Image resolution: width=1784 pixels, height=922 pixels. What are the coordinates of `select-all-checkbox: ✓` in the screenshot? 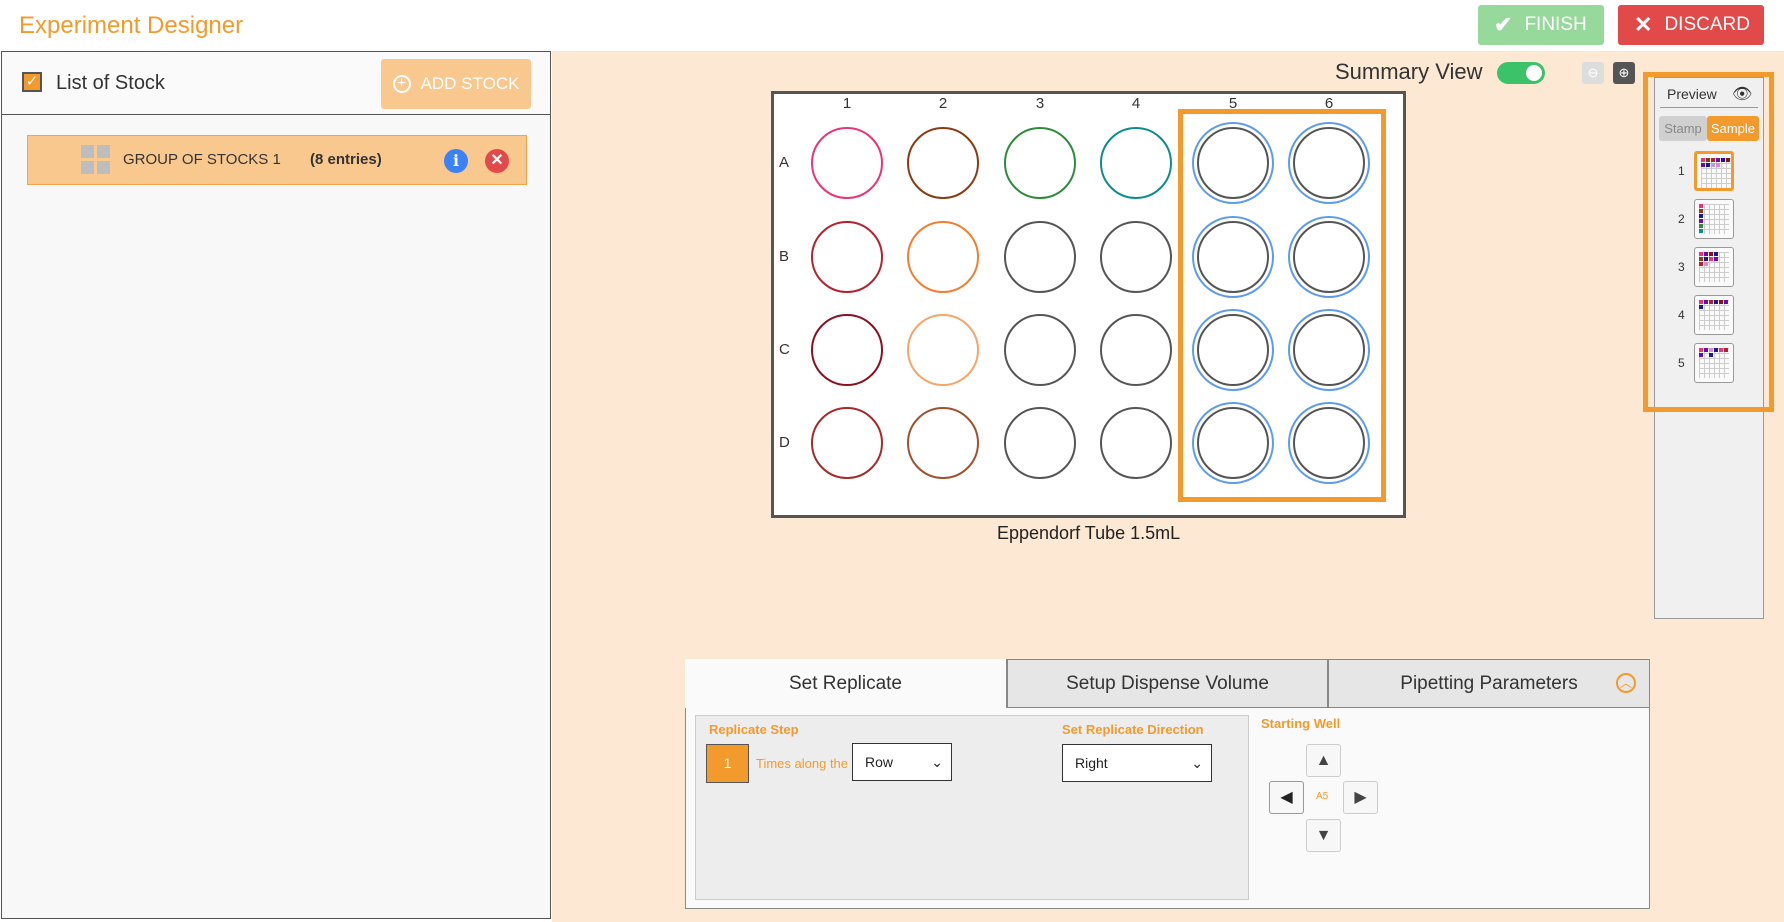 It's located at (32, 82).